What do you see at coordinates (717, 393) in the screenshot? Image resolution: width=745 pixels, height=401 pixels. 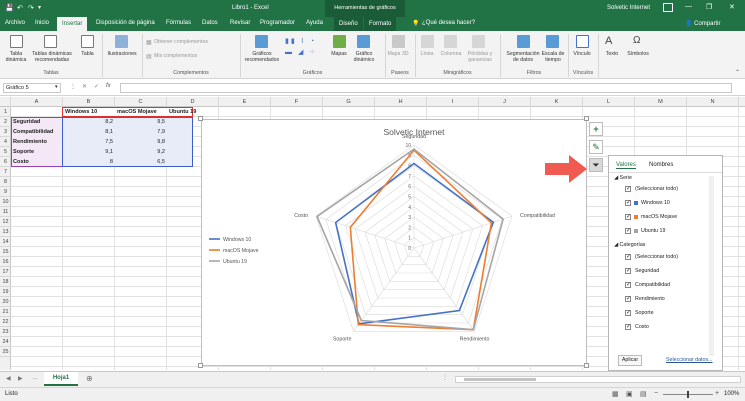 I see `zoom-in-icon: +` at bounding box center [717, 393].